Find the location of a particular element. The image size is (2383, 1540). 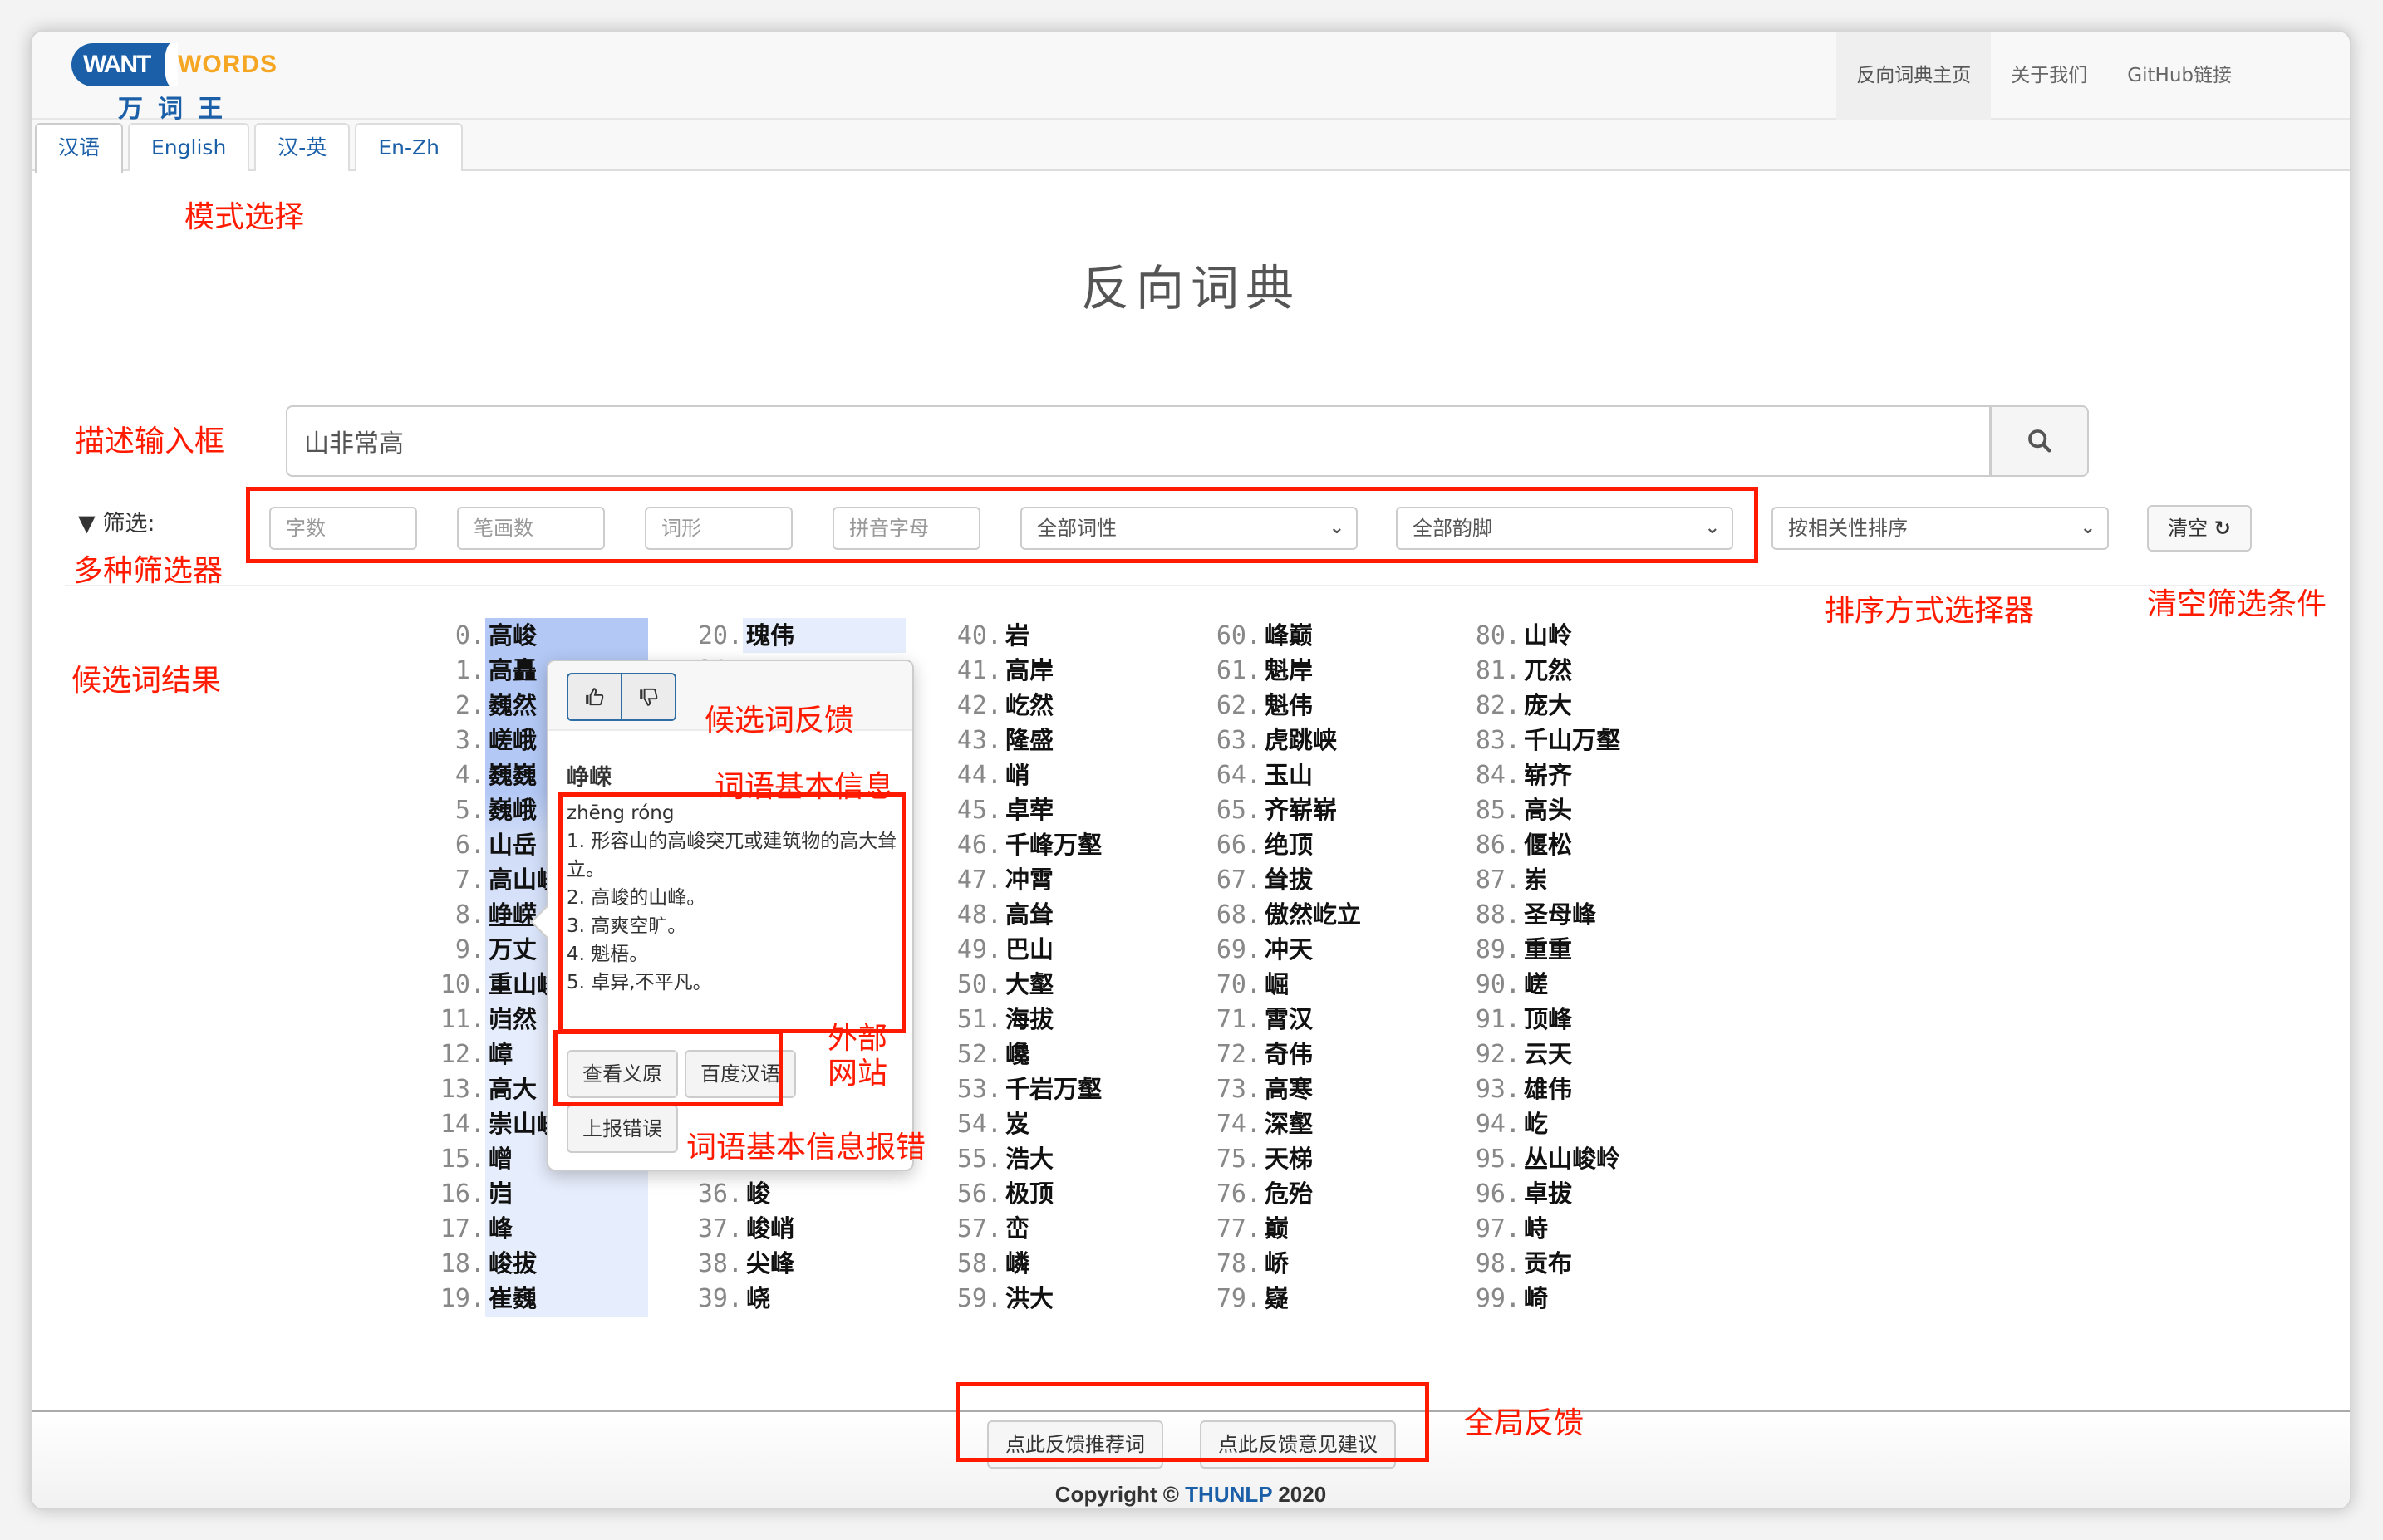

result-word: 巴山 is located at coordinates (1030, 949).